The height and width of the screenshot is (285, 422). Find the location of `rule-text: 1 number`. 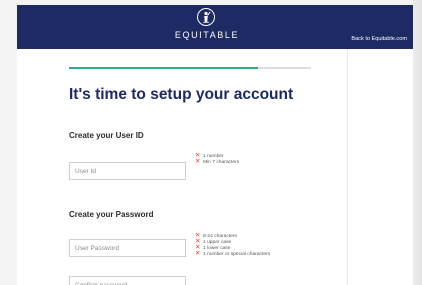

rule-text: 1 number is located at coordinates (213, 156).